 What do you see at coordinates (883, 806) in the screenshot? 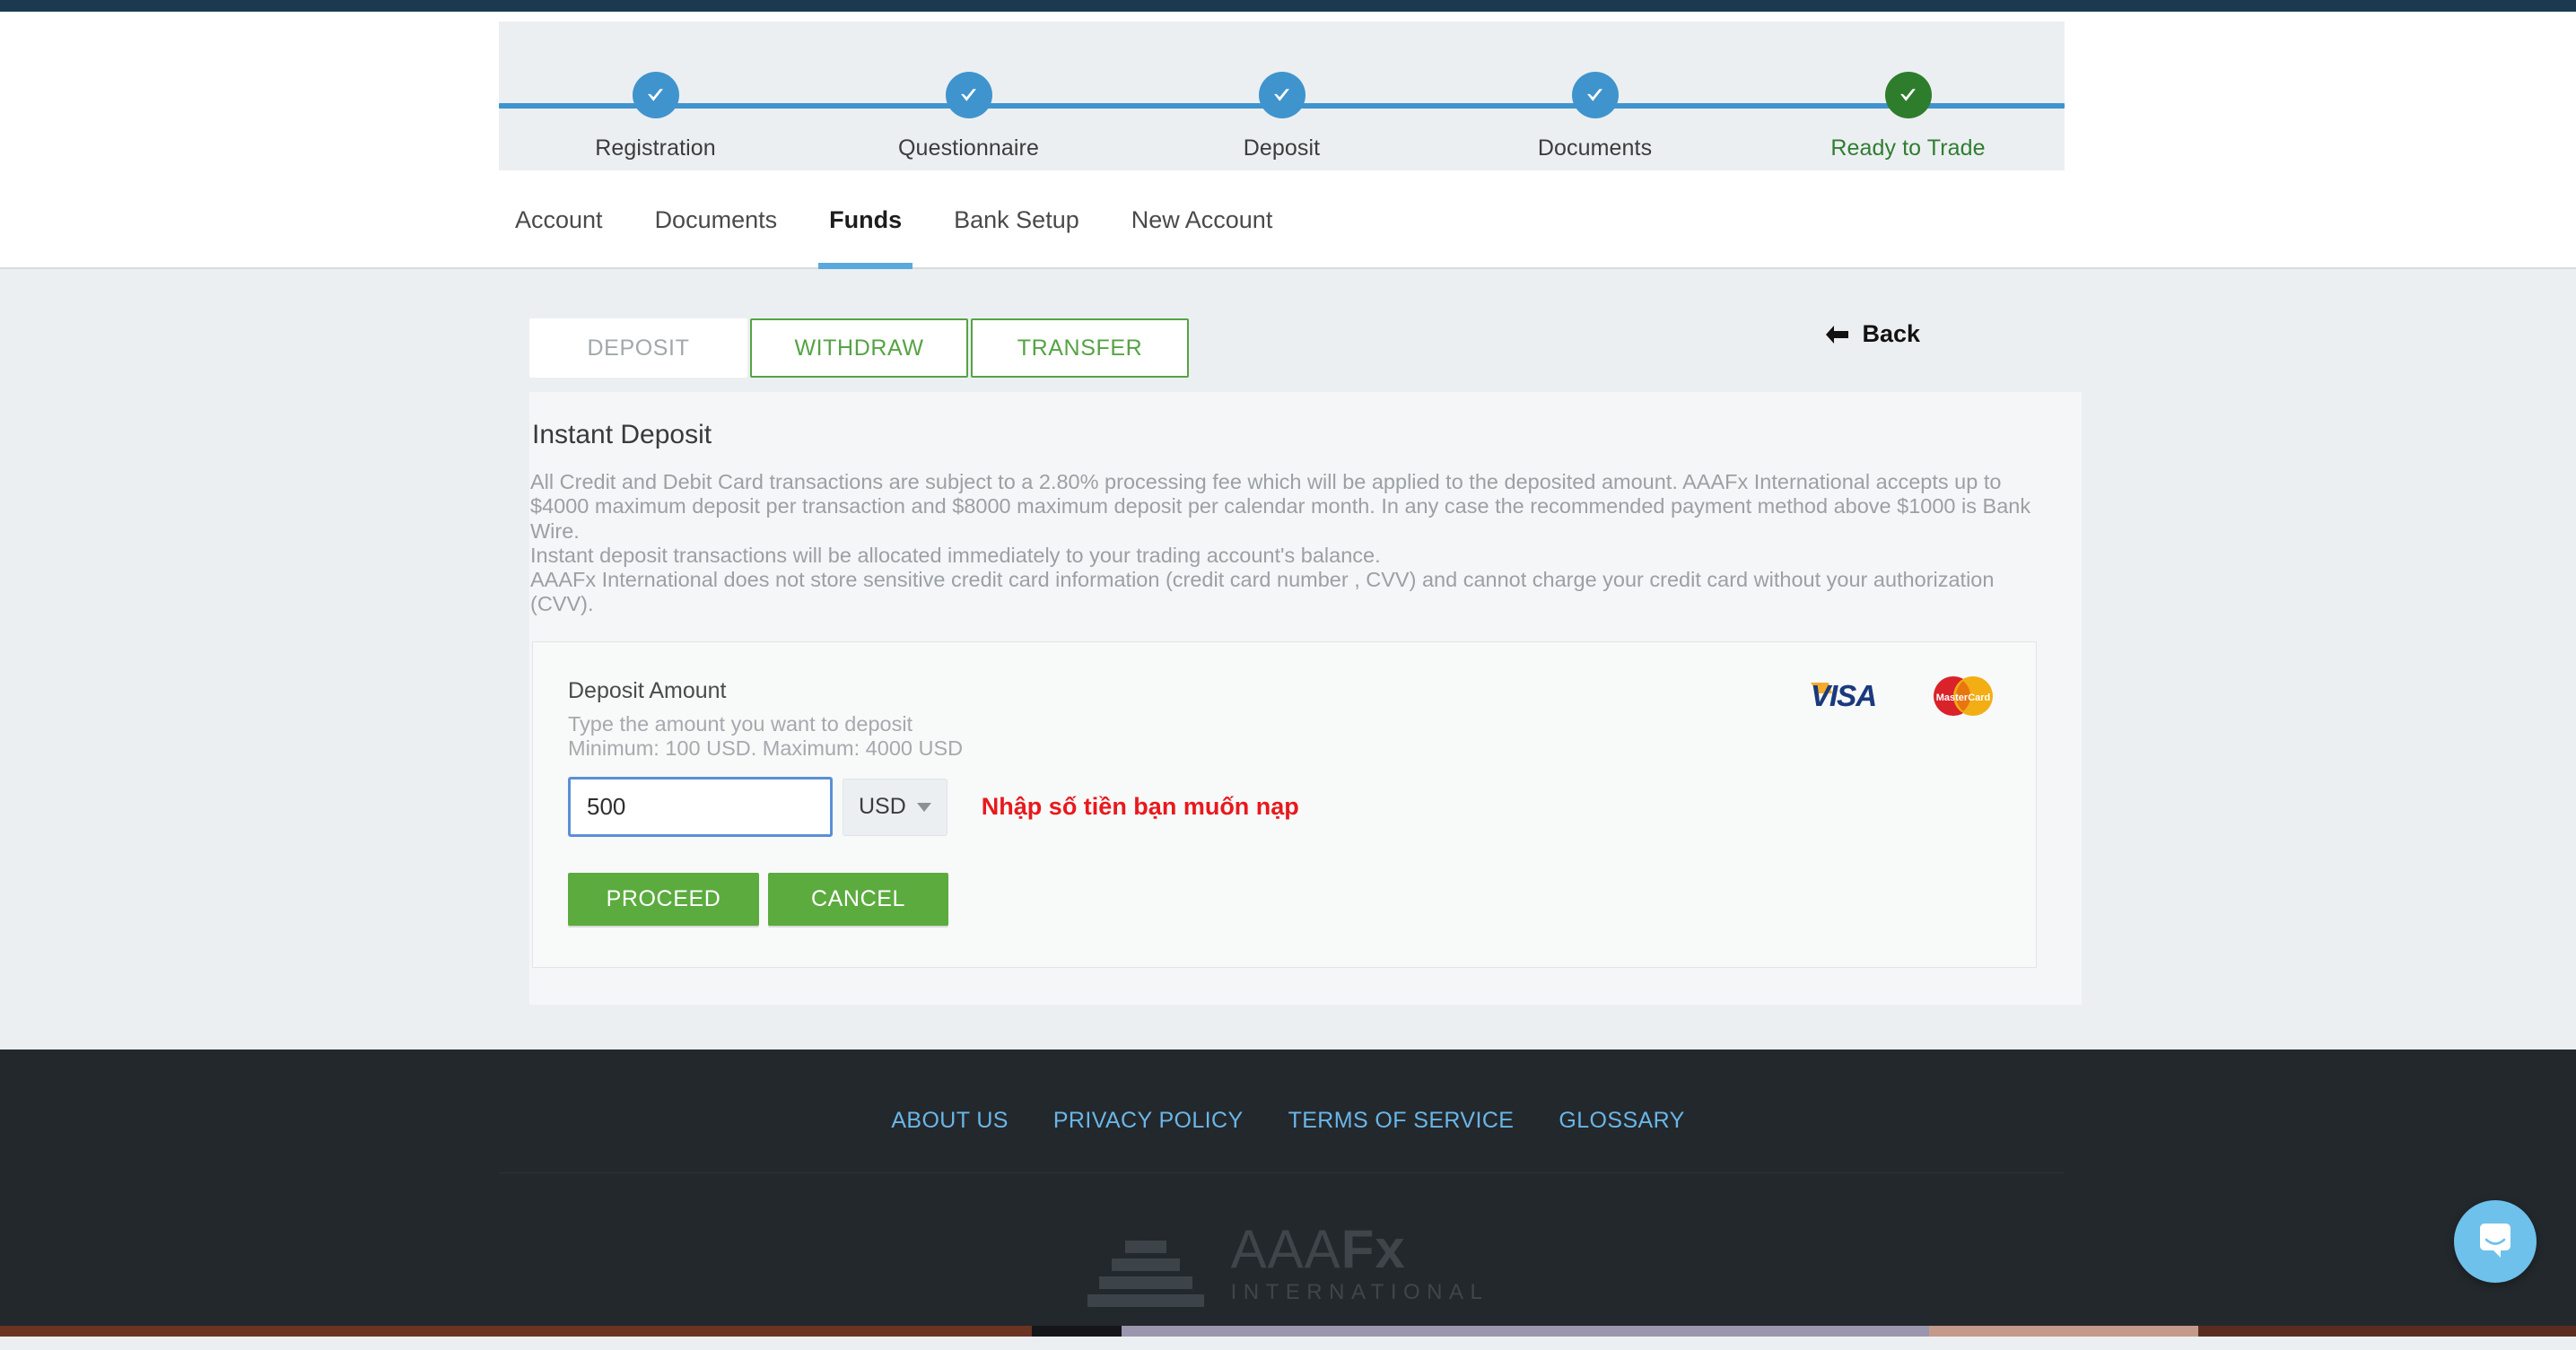
I see `currency-value: USD` at bounding box center [883, 806].